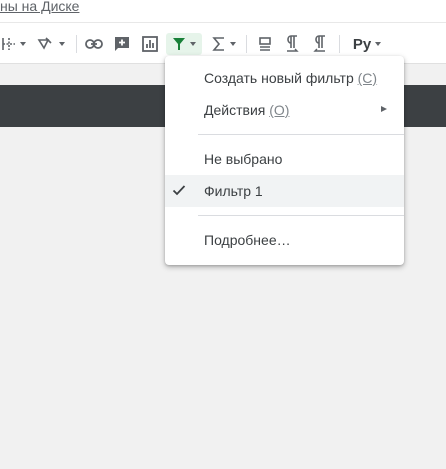  Describe the element at coordinates (46, 44) in the screenshot. I see `fill-color-icon` at that location.